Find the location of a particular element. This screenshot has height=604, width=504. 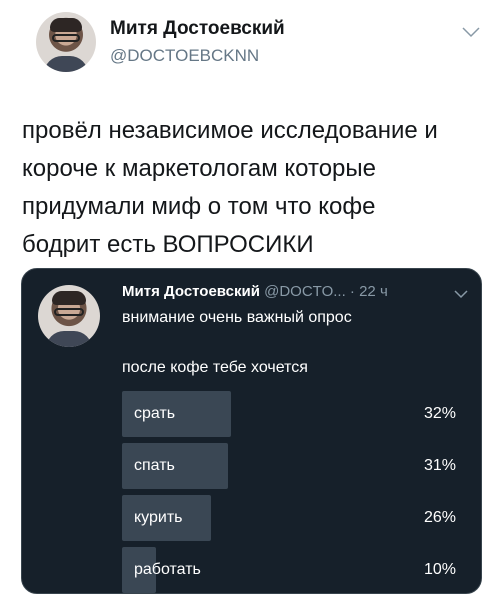

quoted-author-name: Митя Достоевский is located at coordinates (191, 291).